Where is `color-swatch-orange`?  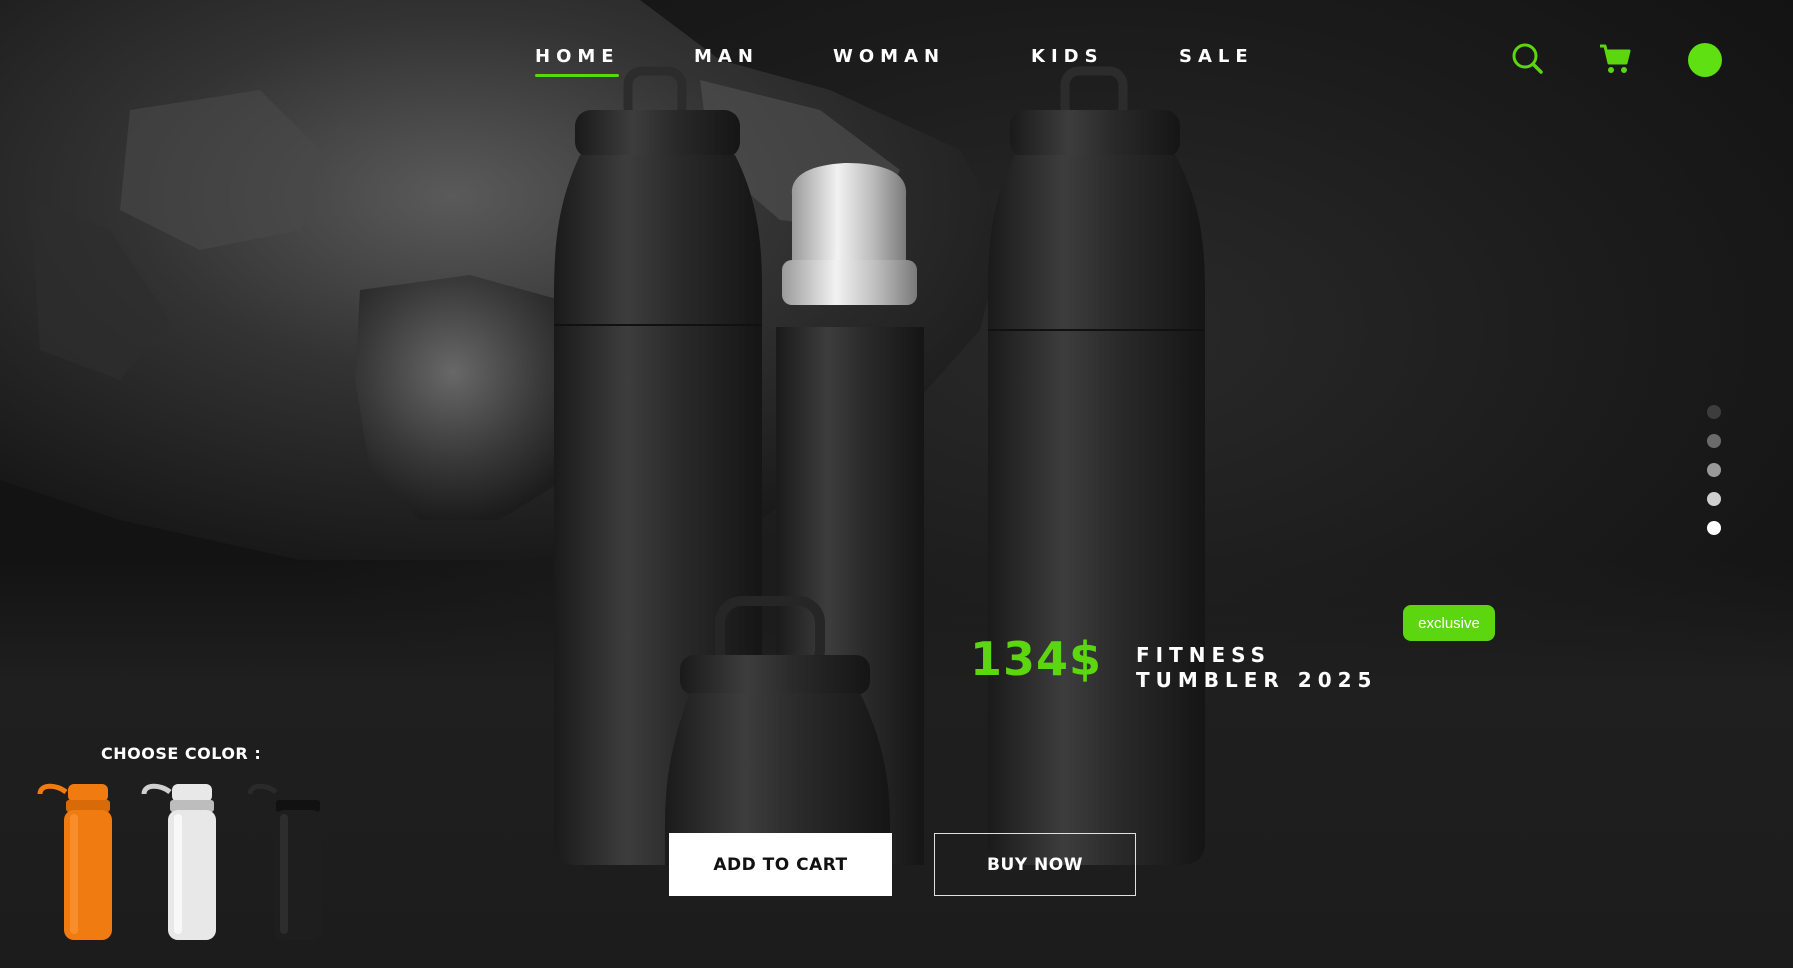
color-swatch-orange is located at coordinates (76, 862).